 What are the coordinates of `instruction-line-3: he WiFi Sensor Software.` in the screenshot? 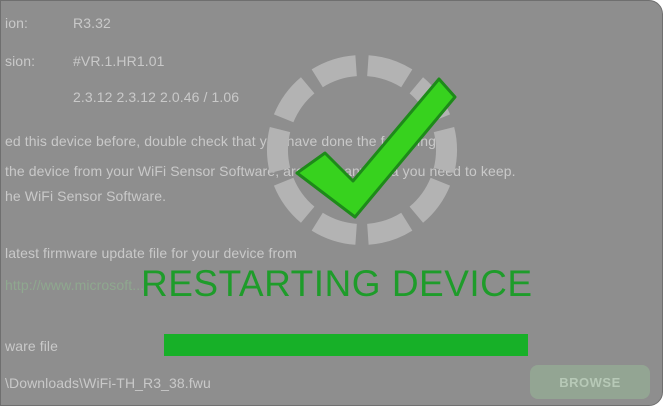 It's located at (86, 196).